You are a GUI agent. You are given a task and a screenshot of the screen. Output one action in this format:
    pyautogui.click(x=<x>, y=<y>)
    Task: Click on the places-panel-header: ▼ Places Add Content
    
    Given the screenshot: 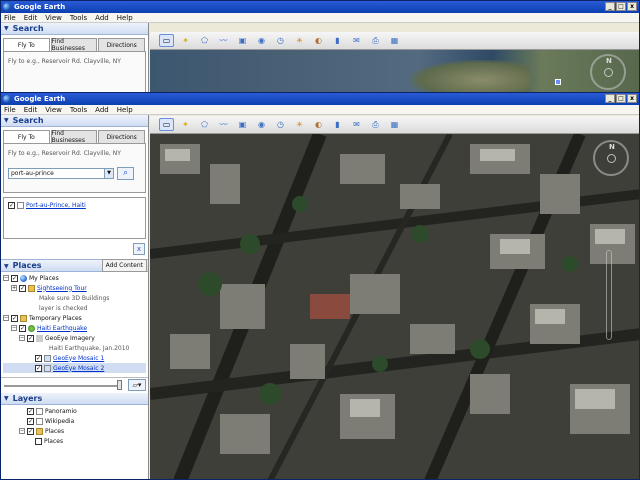 What is the action you would take?
    pyautogui.click(x=74, y=265)
    